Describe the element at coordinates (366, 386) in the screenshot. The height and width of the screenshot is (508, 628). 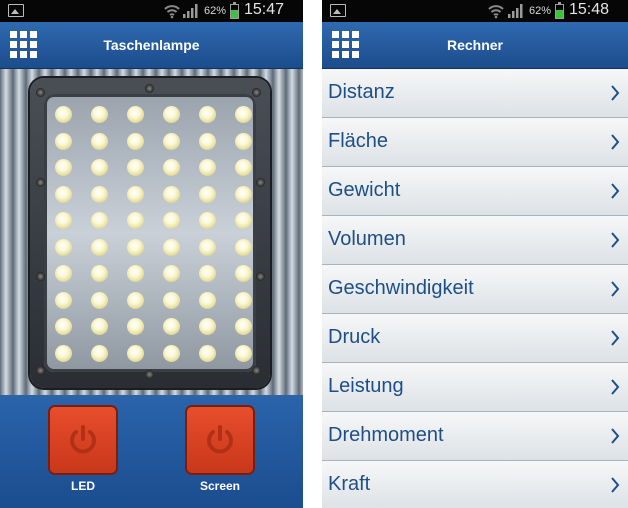
I see `list-item-label: Leistung` at that location.